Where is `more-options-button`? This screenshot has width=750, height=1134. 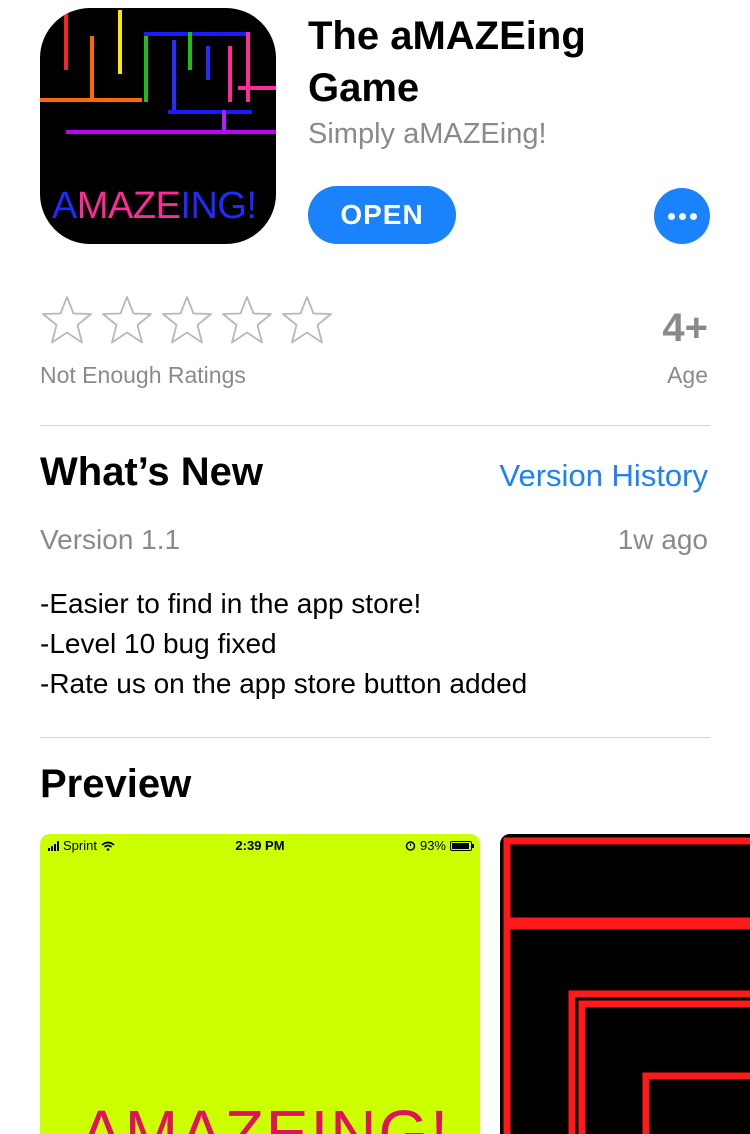 more-options-button is located at coordinates (682, 216).